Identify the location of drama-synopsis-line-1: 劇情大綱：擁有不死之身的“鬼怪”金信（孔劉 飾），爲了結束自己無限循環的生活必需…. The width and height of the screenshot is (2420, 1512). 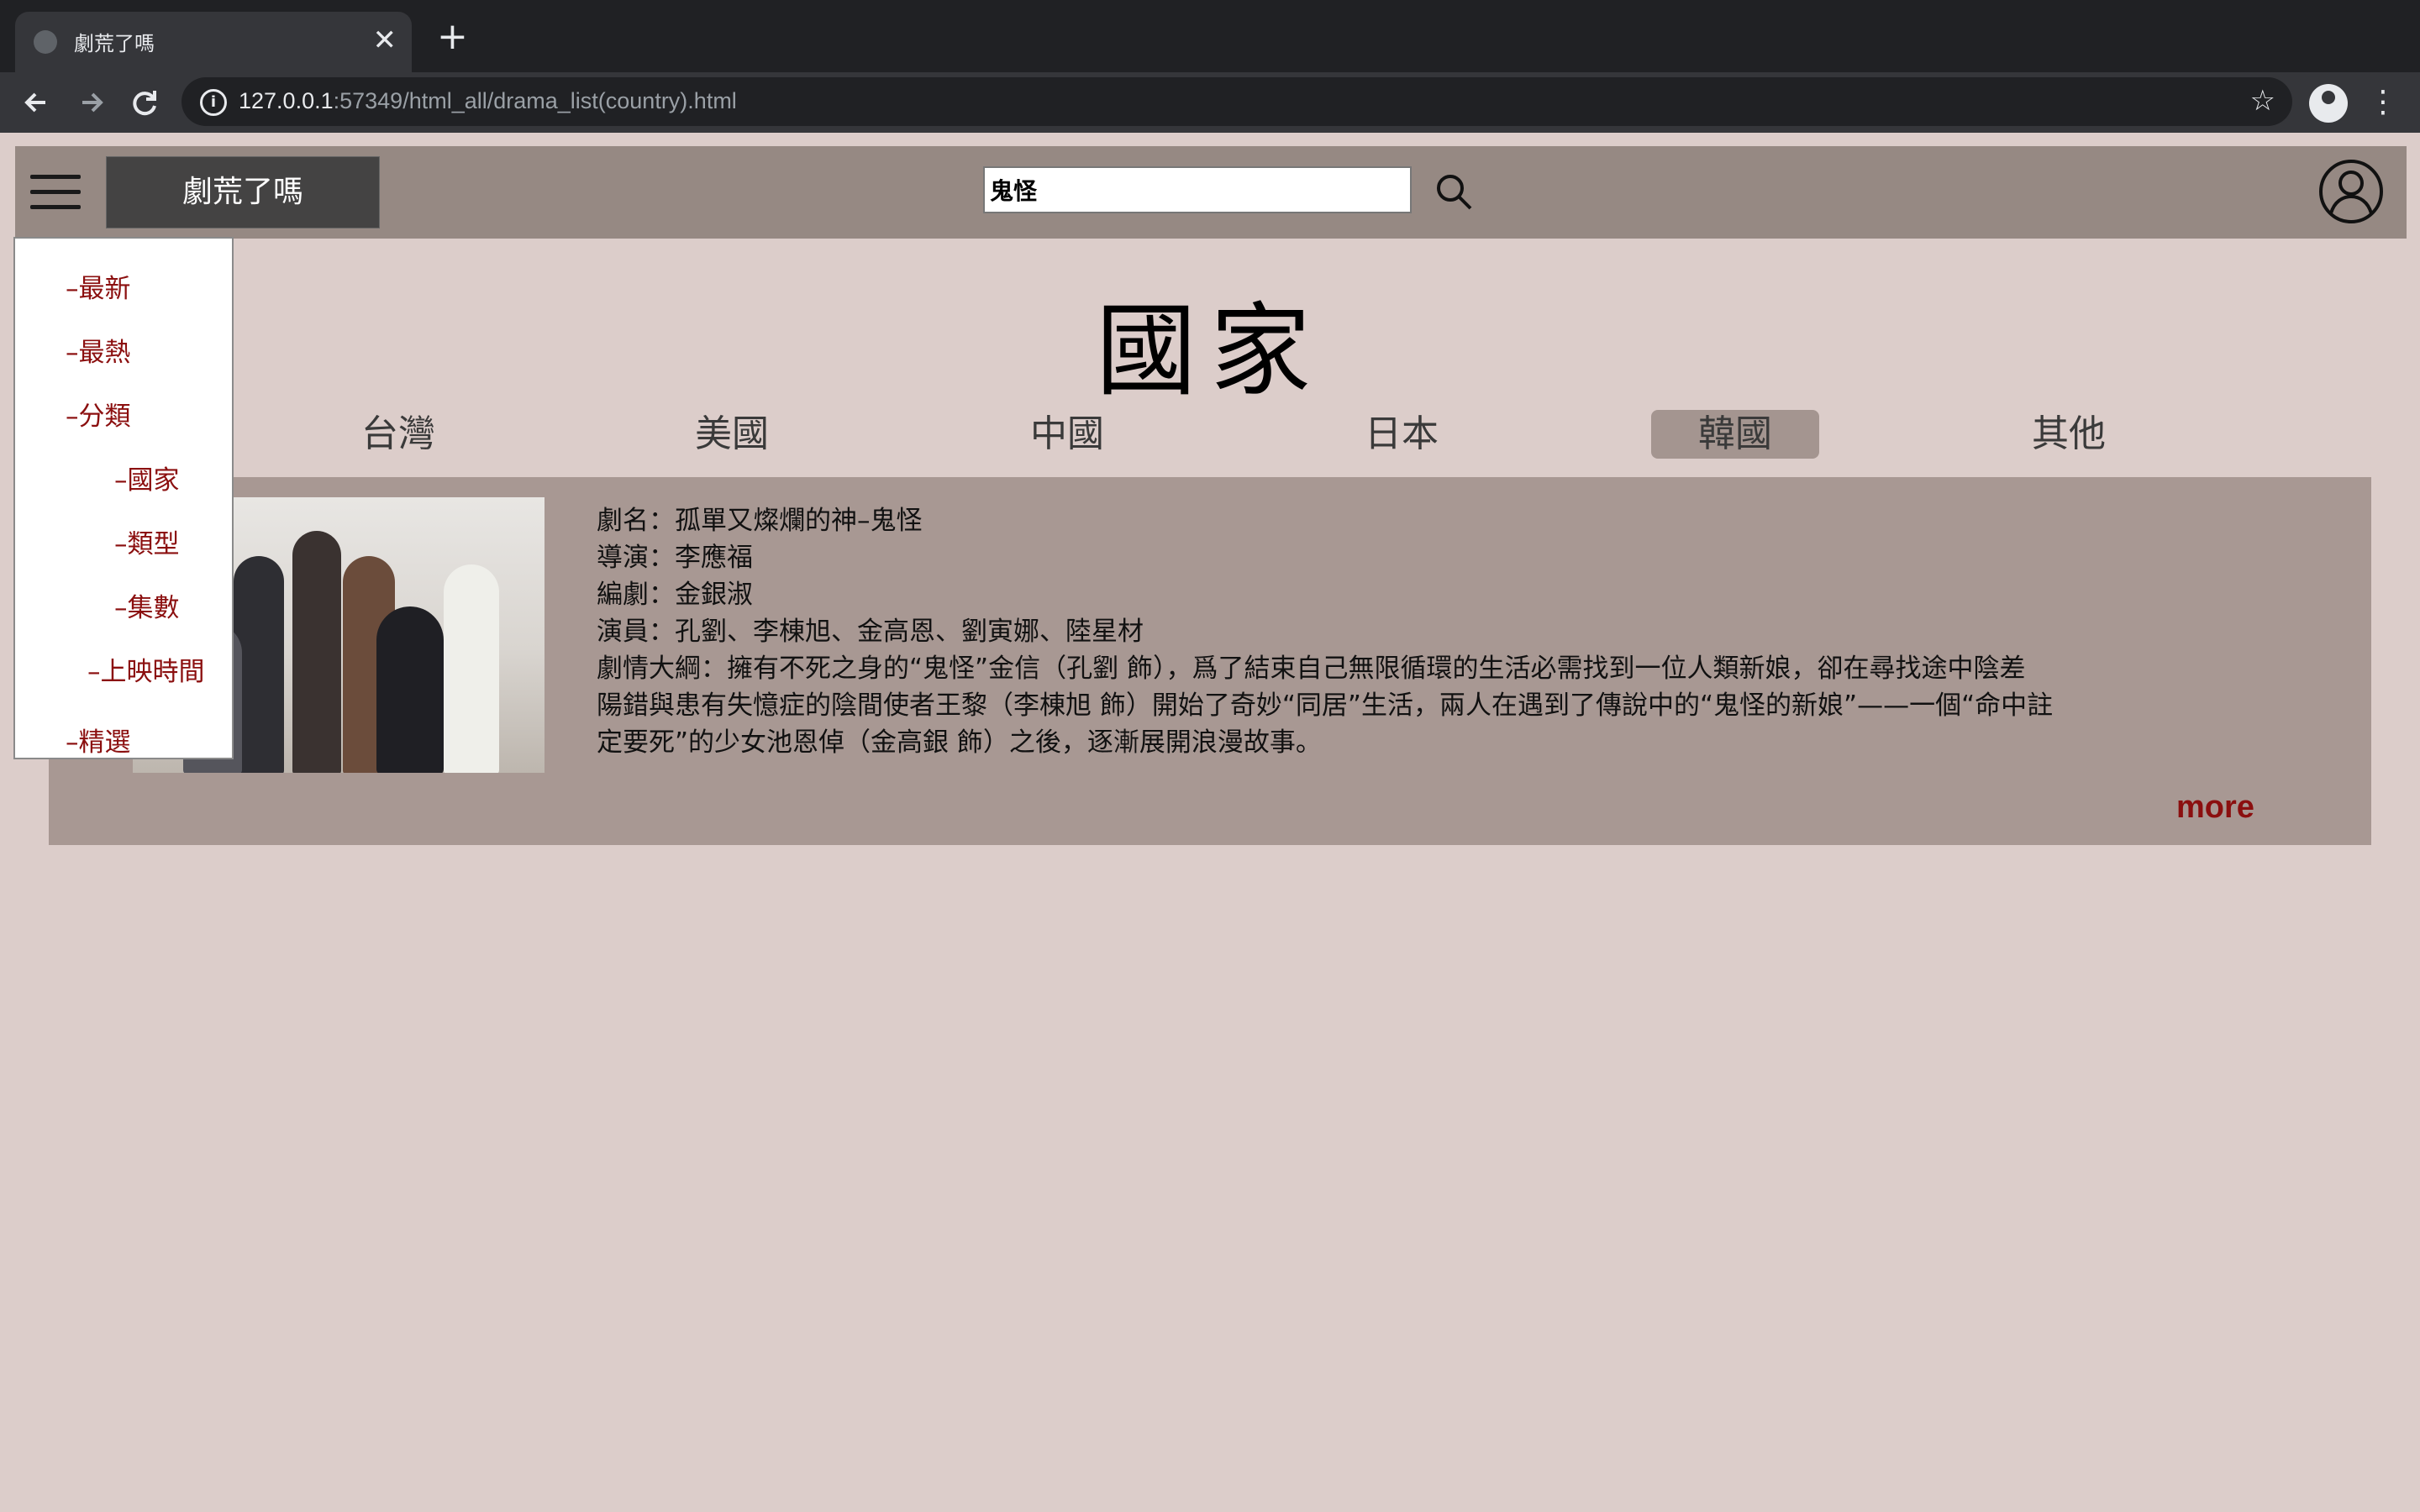
(1312, 669).